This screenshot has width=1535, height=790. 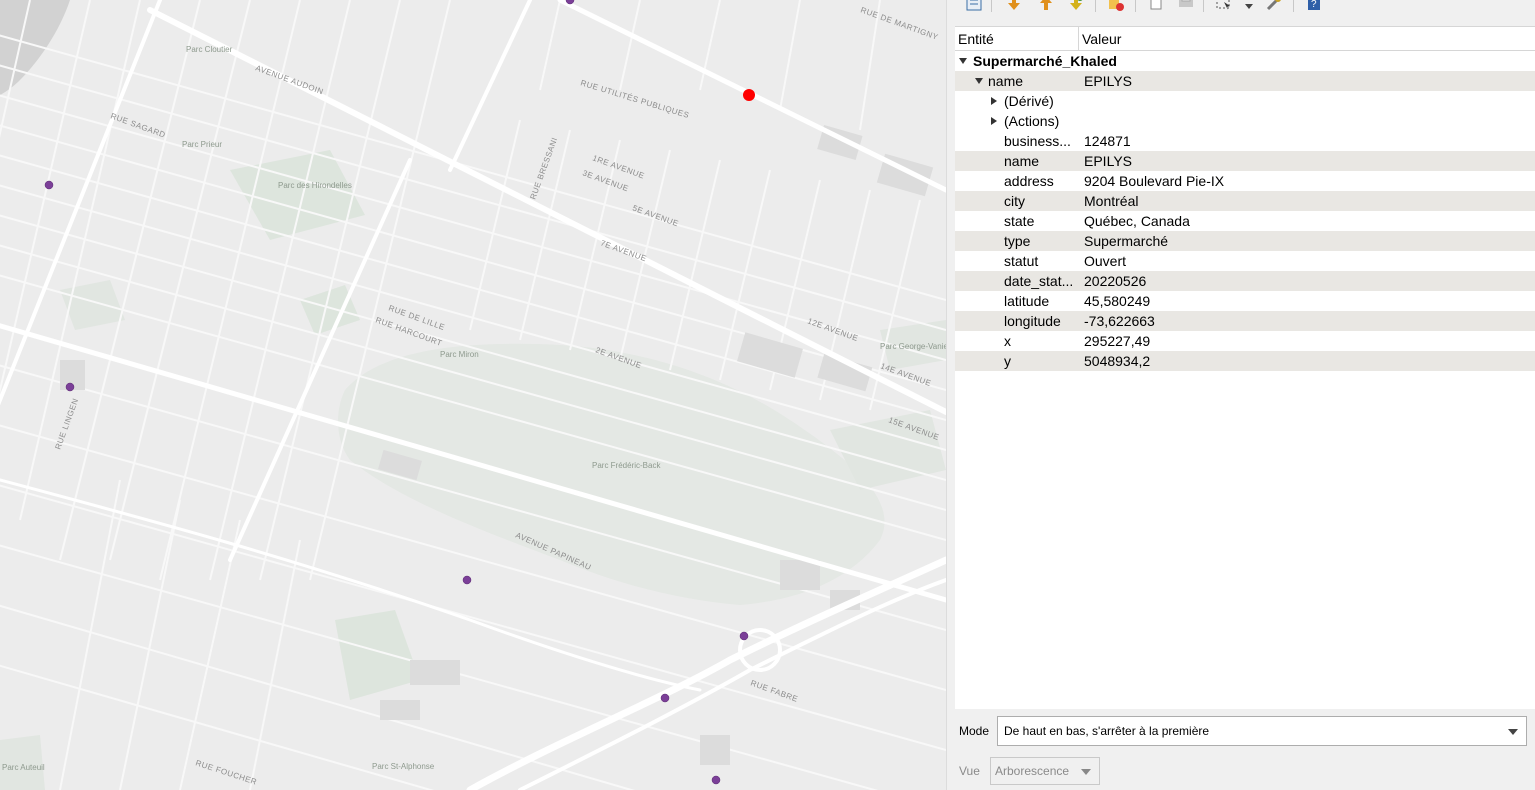 What do you see at coordinates (974, 6) in the screenshot?
I see `expand-all-icon` at bounding box center [974, 6].